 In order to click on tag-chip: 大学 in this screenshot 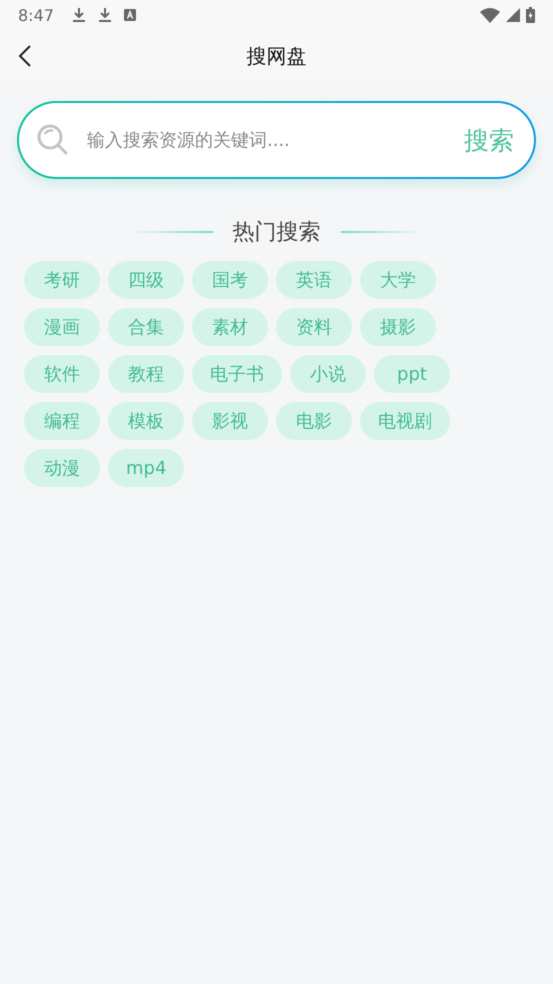, I will do `click(398, 280)`.